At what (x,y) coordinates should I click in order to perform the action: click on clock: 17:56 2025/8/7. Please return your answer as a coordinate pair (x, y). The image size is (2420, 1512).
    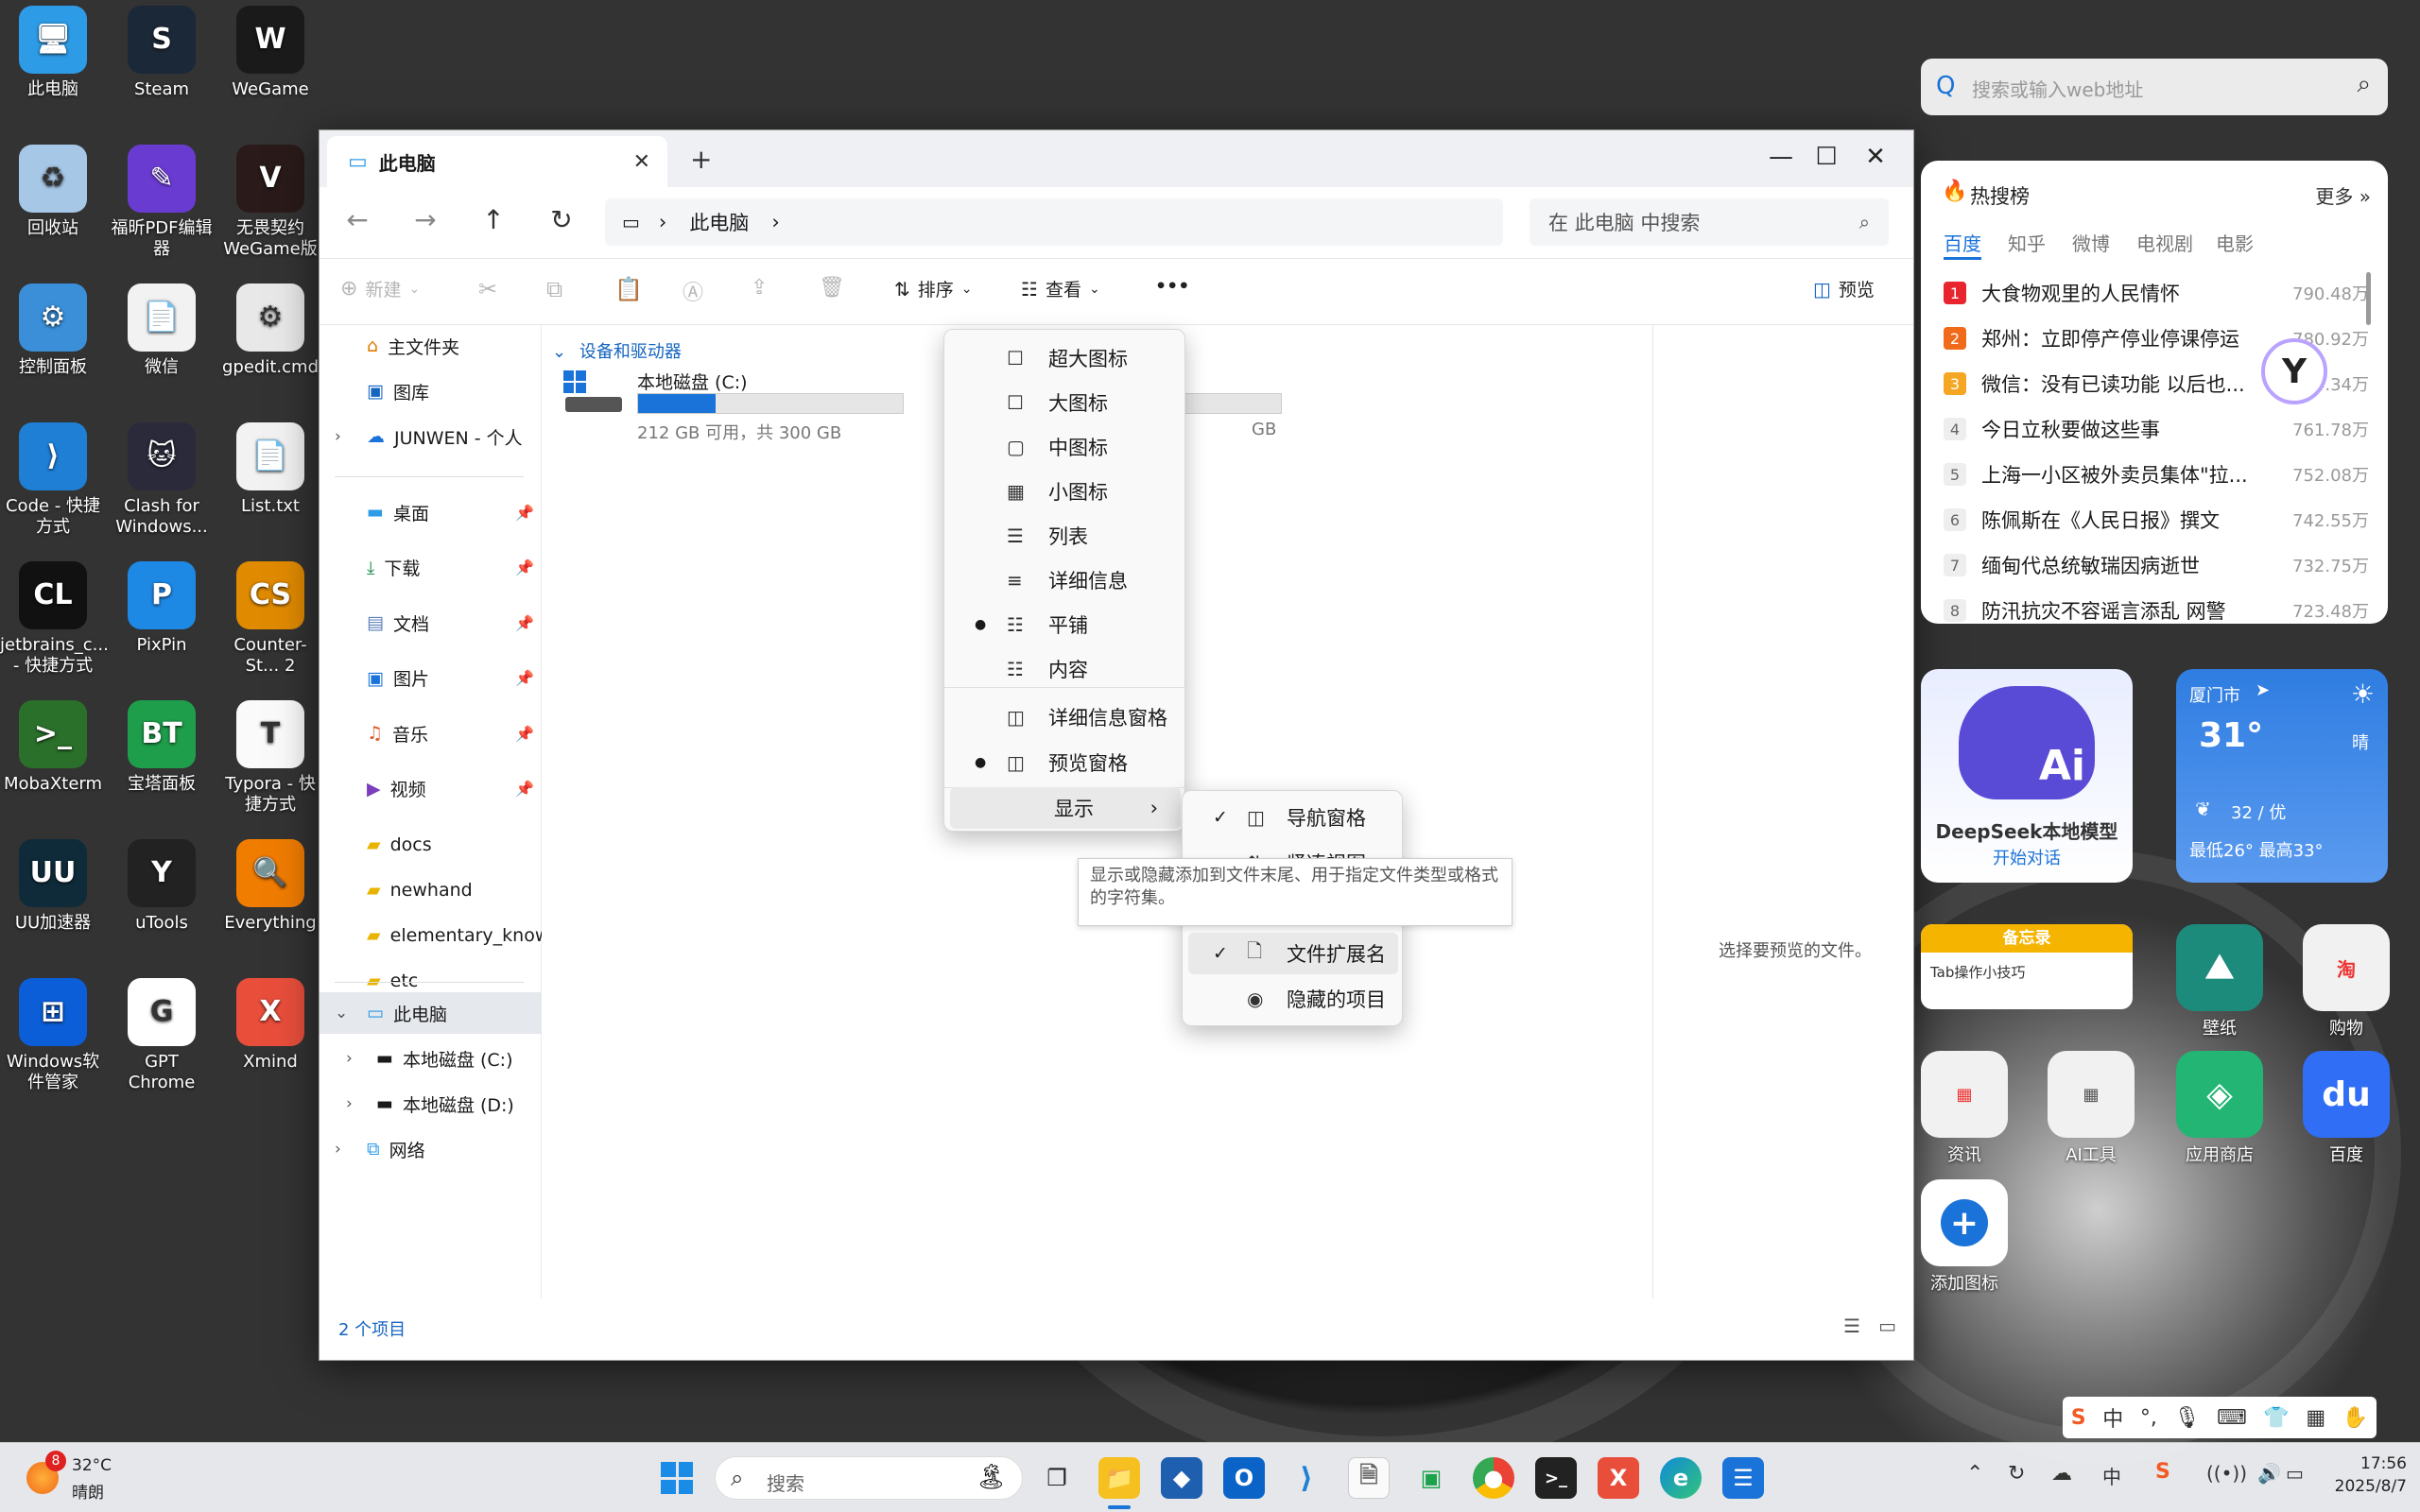
    Looking at the image, I should click on (2364, 1475).